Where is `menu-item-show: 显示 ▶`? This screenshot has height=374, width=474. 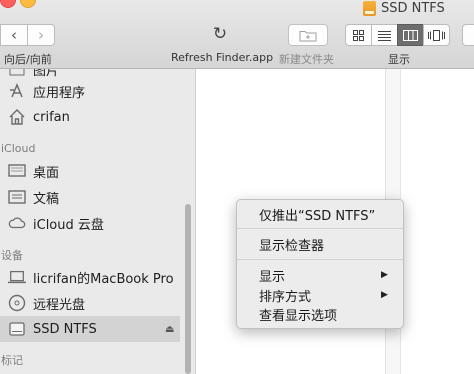 menu-item-show: 显示 ▶ is located at coordinates (320, 275).